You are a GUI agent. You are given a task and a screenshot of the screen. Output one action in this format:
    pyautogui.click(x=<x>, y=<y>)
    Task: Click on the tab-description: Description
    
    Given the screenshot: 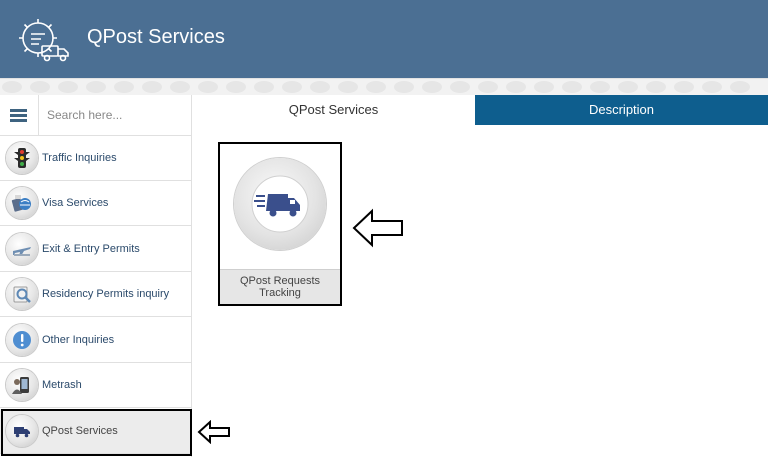 What is the action you would take?
    pyautogui.click(x=621, y=110)
    